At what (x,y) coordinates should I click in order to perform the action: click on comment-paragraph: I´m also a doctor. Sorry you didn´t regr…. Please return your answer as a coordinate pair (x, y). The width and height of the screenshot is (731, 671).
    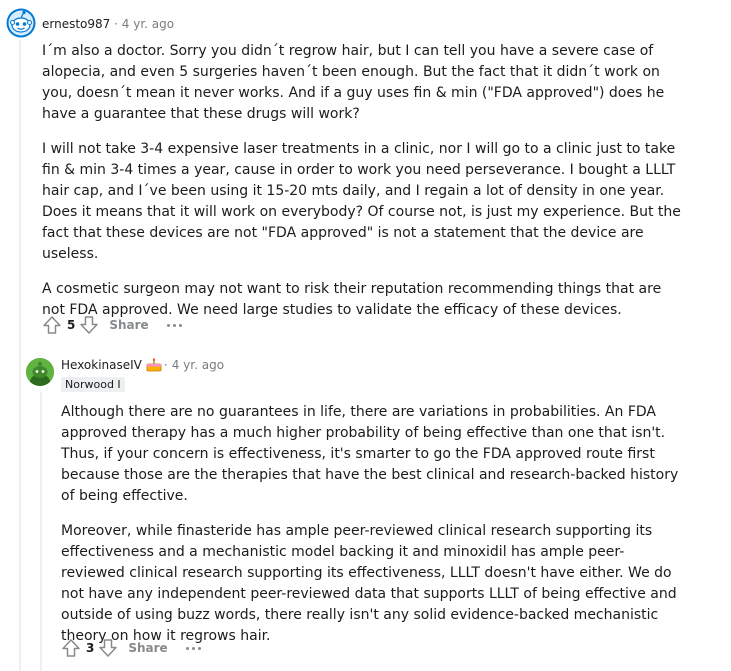
    Looking at the image, I should click on (353, 82).